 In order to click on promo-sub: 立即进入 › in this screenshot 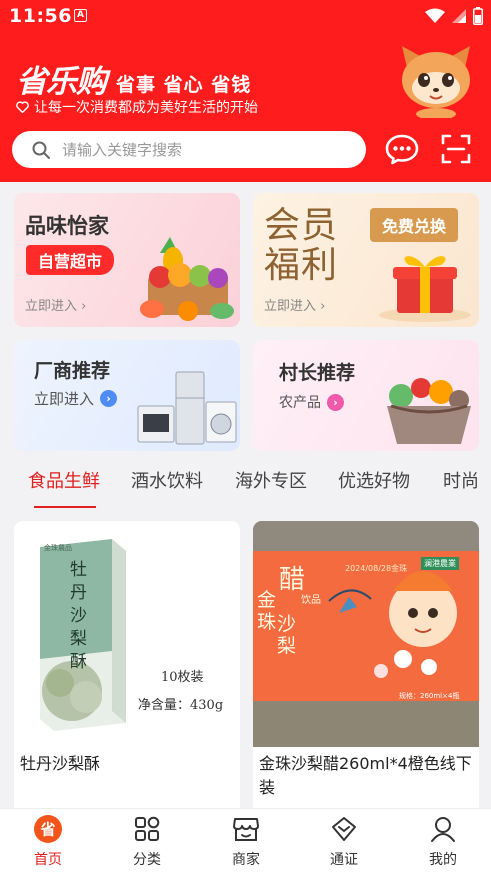, I will do `click(76, 398)`.